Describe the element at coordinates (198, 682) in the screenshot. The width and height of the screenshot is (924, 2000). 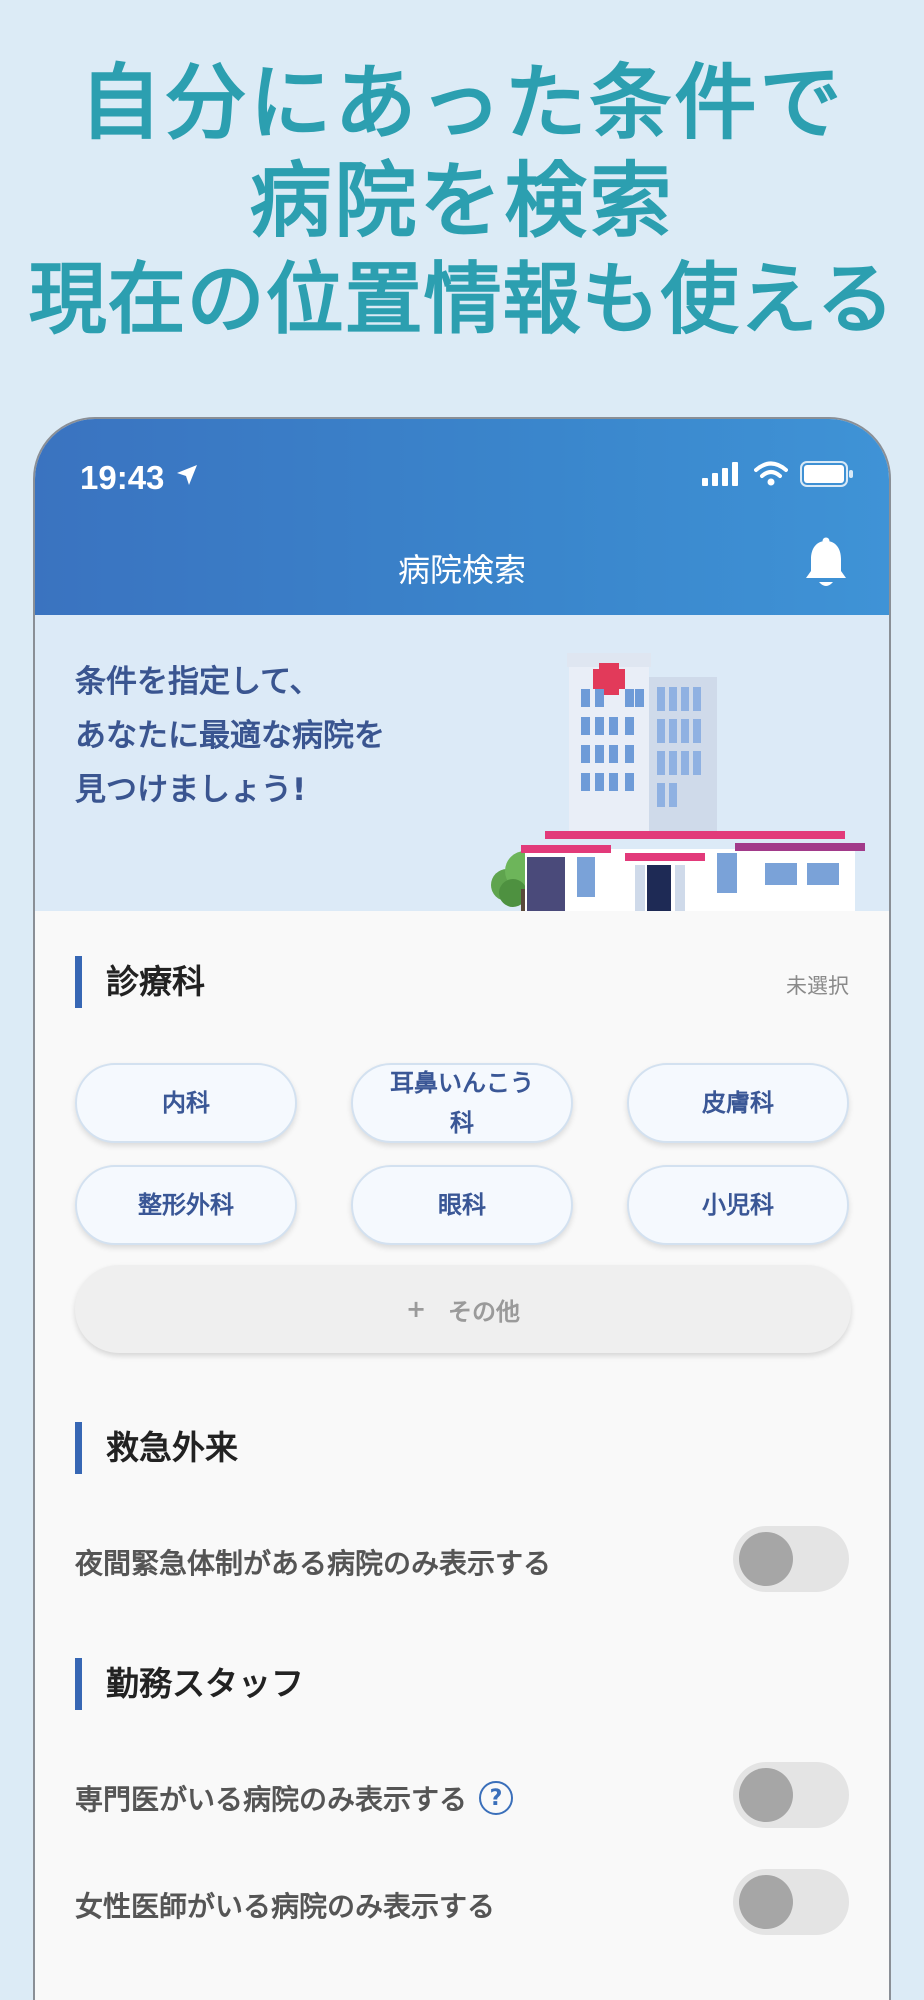
I see `banner-line-1: 条件を指定して、` at that location.